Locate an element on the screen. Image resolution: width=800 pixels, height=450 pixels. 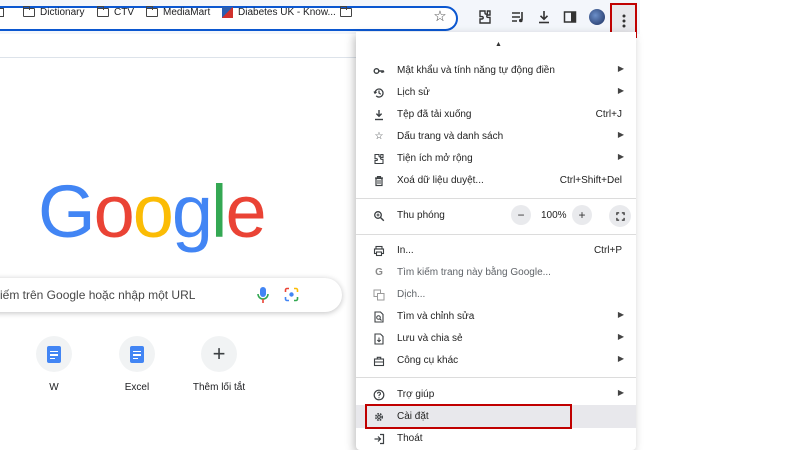
plus-icon: + is located at coordinates (219, 353).